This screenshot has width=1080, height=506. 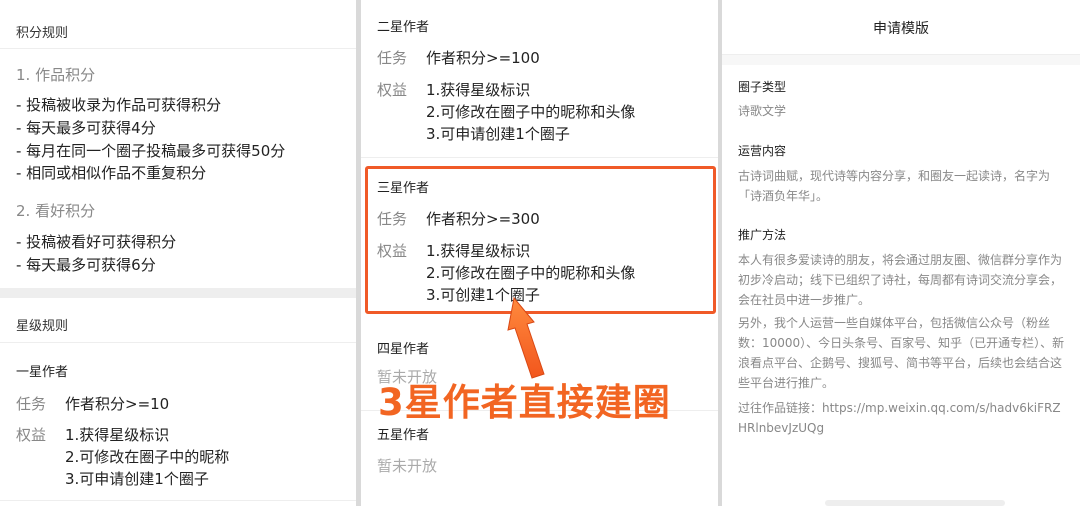 What do you see at coordinates (540, 240) in the screenshot?
I see `highlight-box` at bounding box center [540, 240].